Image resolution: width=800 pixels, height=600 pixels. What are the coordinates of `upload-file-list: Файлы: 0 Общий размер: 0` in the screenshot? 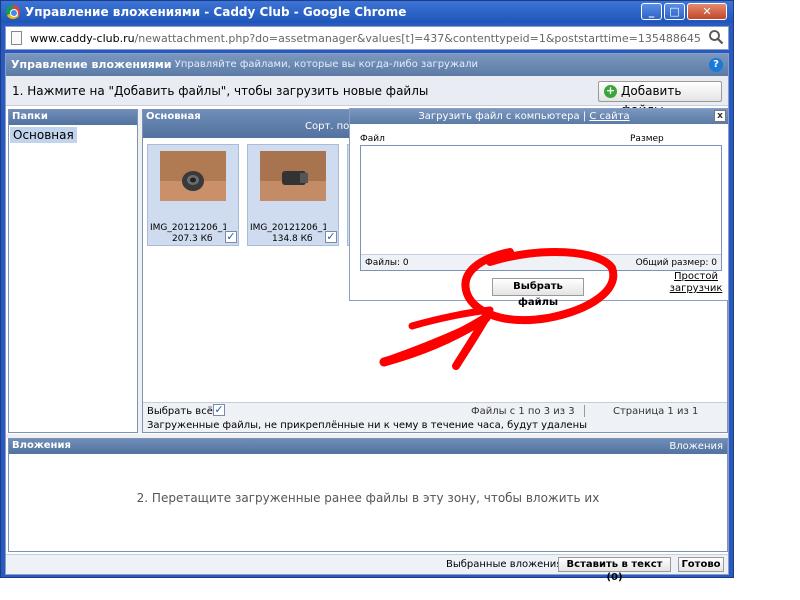 It's located at (541, 208).